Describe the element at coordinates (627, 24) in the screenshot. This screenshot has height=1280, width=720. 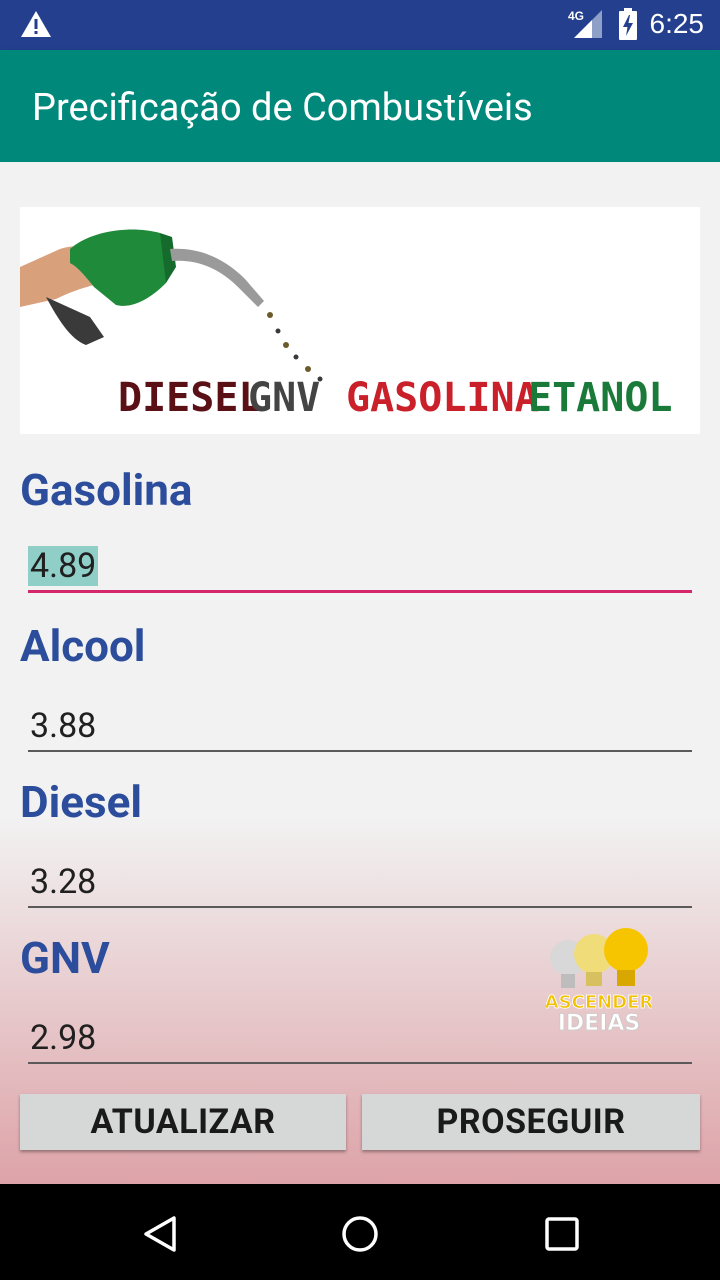
I see `battery-charging-icon` at that location.